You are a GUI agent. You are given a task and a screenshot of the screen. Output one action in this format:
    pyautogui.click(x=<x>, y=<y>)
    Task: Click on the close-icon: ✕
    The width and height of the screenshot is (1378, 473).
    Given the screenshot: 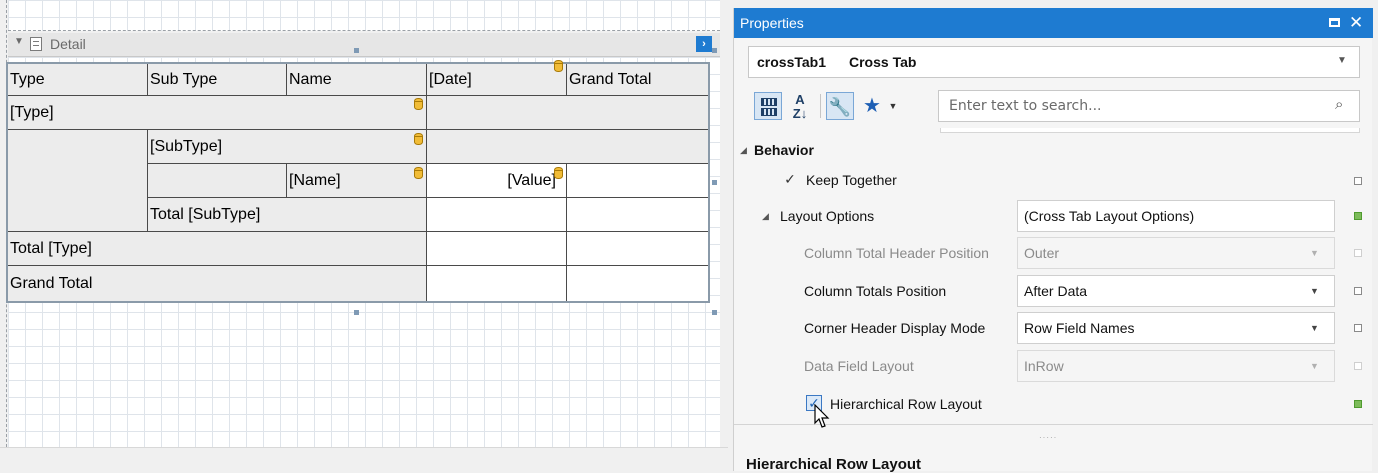 What is the action you would take?
    pyautogui.click(x=1356, y=23)
    